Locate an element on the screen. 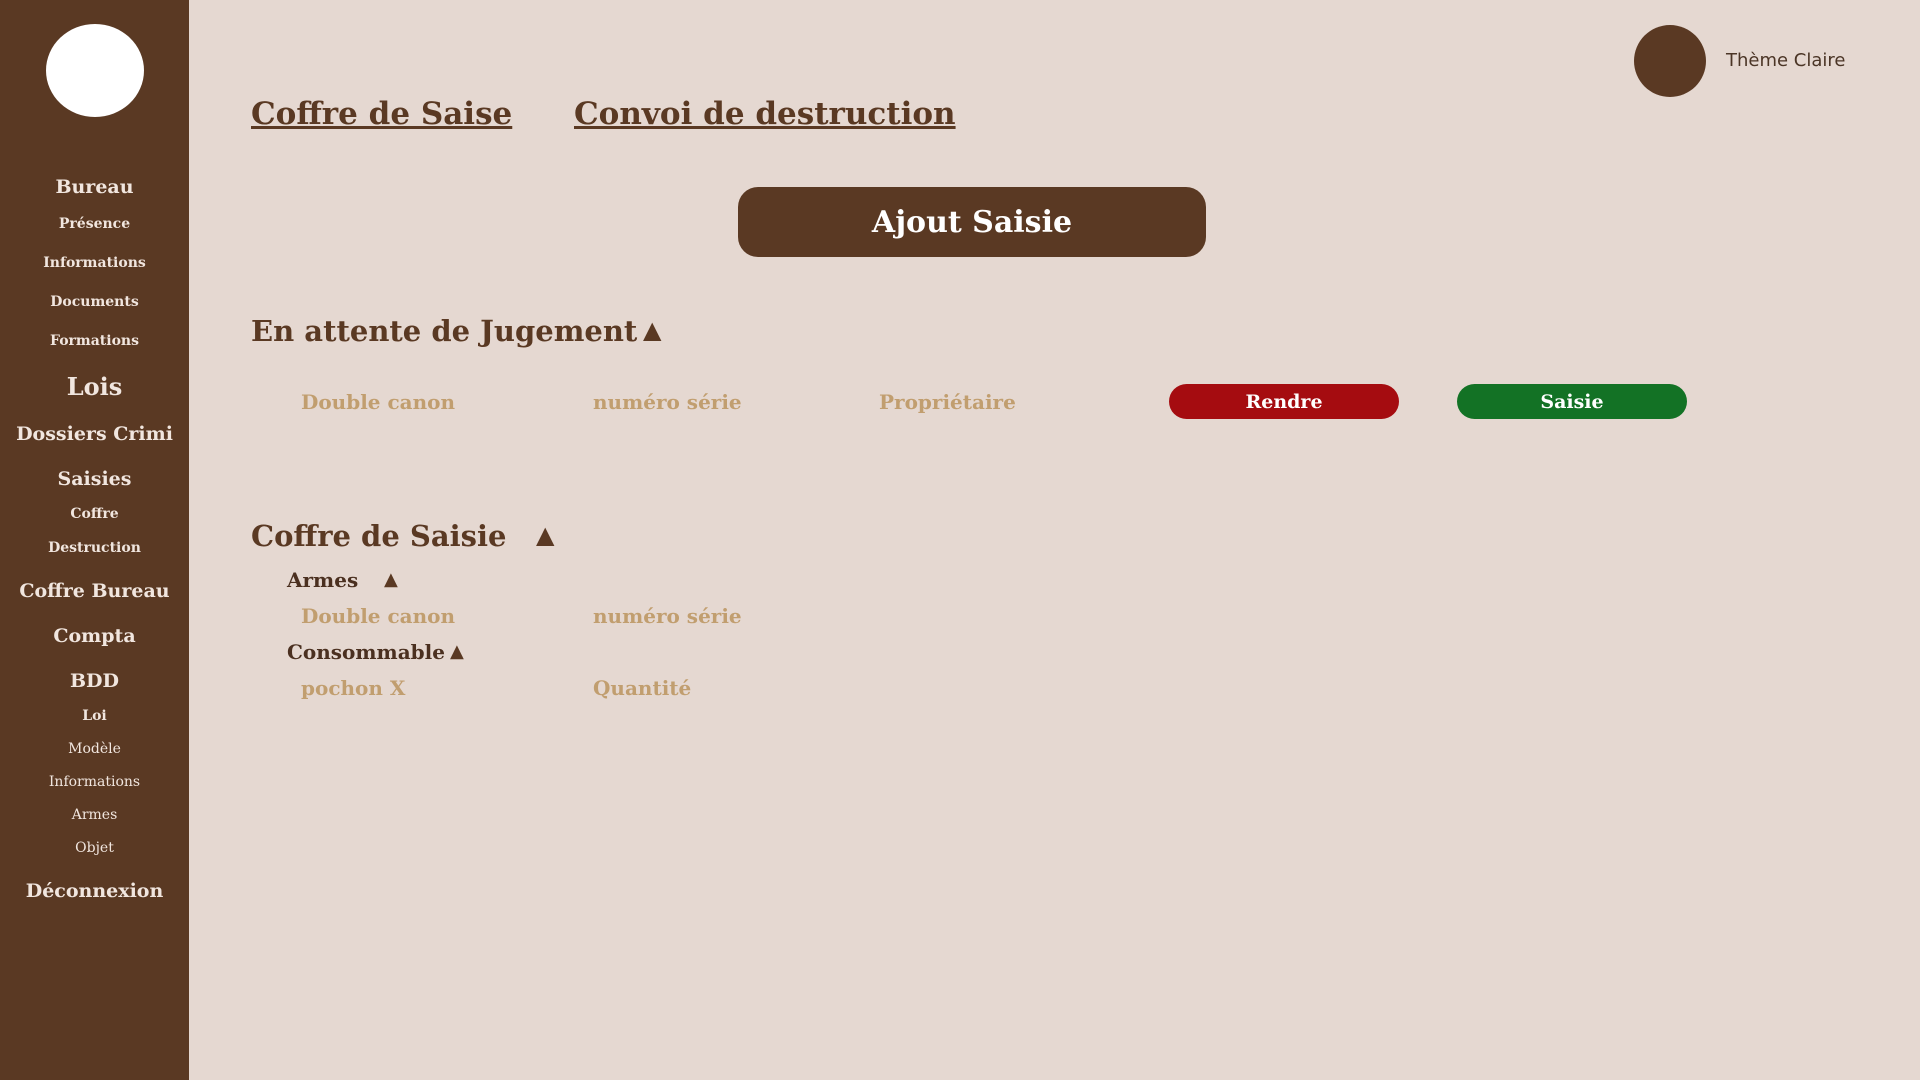  weapon-item-serial: numéro série is located at coordinates (667, 616).